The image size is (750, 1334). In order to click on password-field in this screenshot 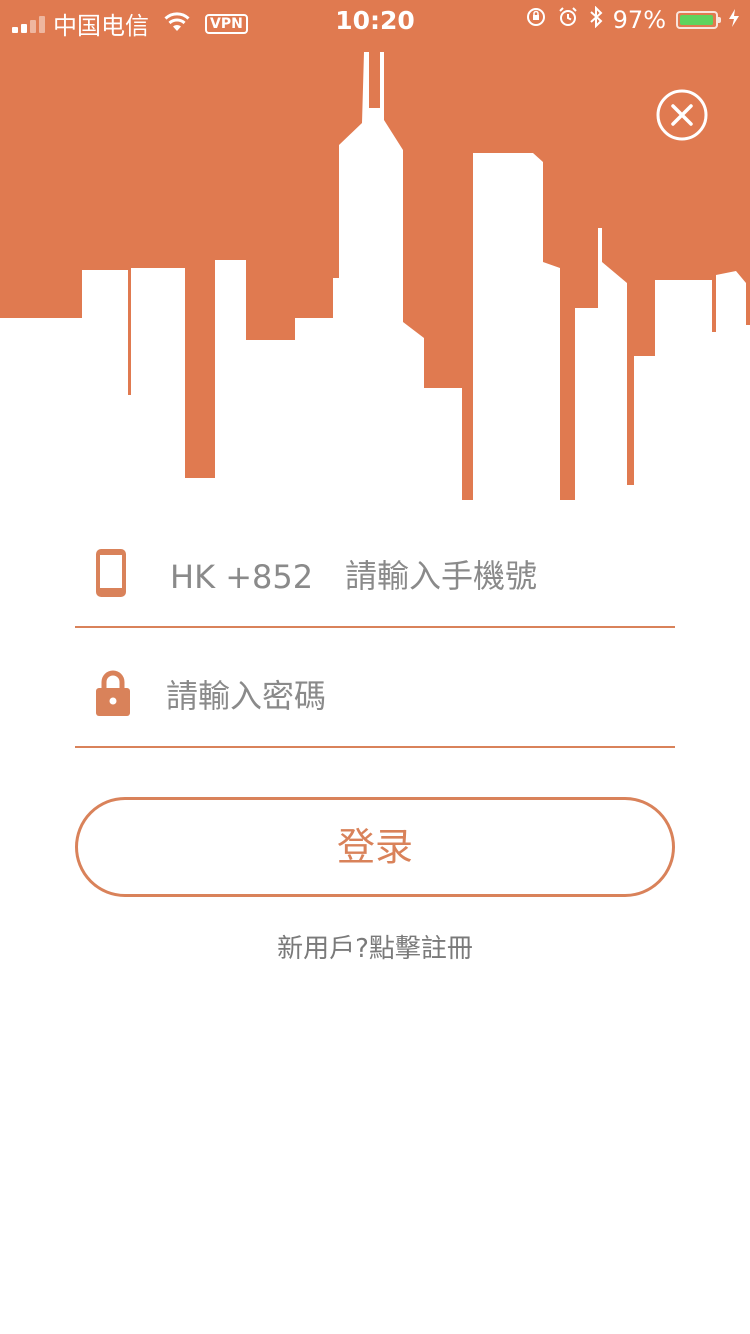, I will do `click(375, 702)`.